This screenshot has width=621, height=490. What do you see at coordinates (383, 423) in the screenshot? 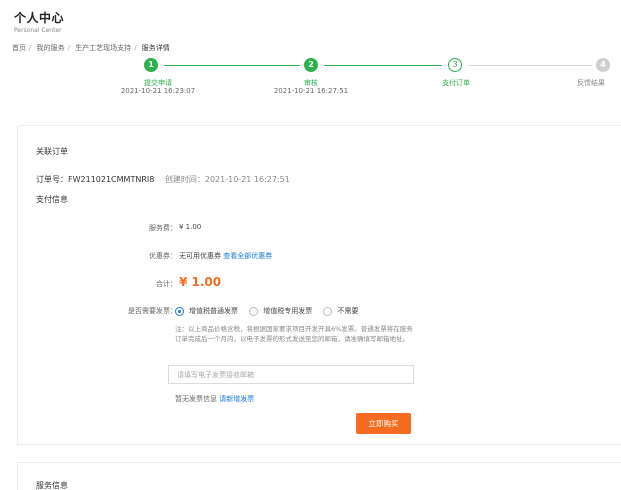
I see `buy-now-button: 立即购买` at bounding box center [383, 423].